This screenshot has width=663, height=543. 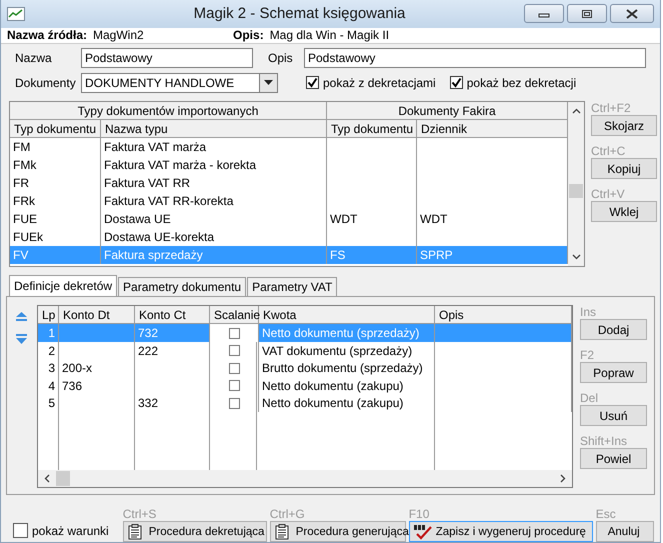 I want to click on table-cell: Faktura VAT RR-korekta, so click(x=214, y=201).